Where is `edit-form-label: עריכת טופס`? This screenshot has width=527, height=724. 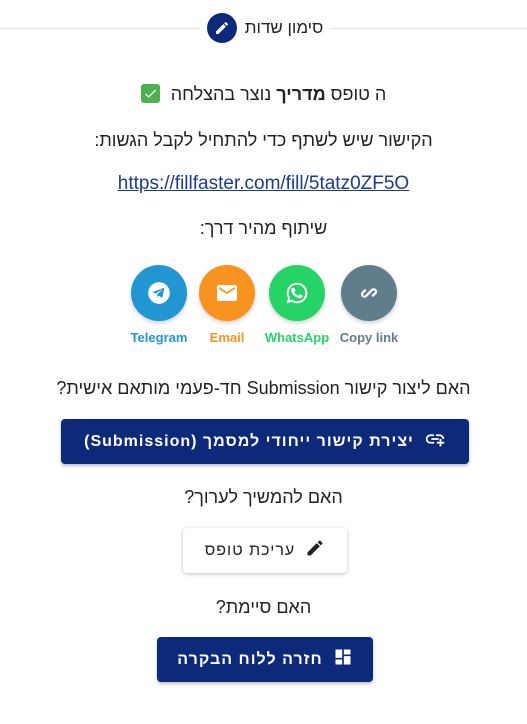
edit-form-label: עריכת טופס is located at coordinates (250, 550).